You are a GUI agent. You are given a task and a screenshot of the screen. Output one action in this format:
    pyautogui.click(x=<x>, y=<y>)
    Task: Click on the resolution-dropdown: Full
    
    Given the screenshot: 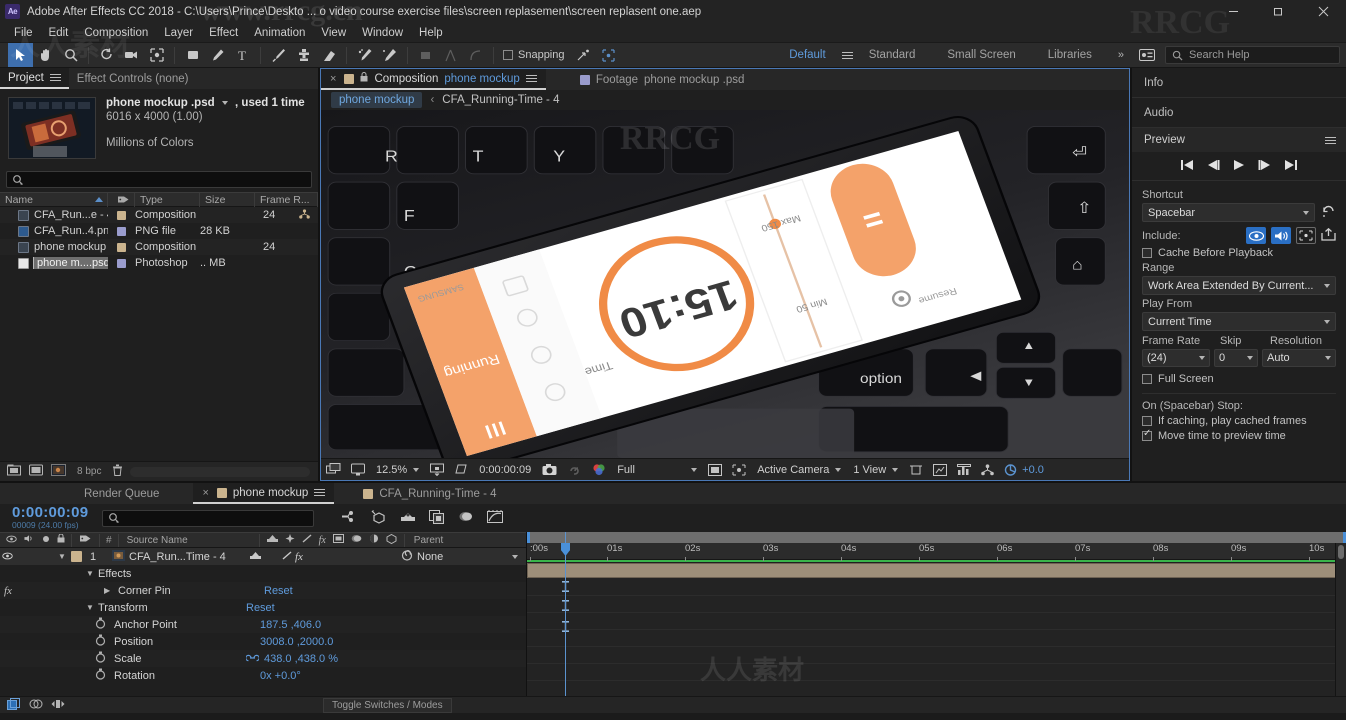 What is the action you would take?
    pyautogui.click(x=657, y=470)
    